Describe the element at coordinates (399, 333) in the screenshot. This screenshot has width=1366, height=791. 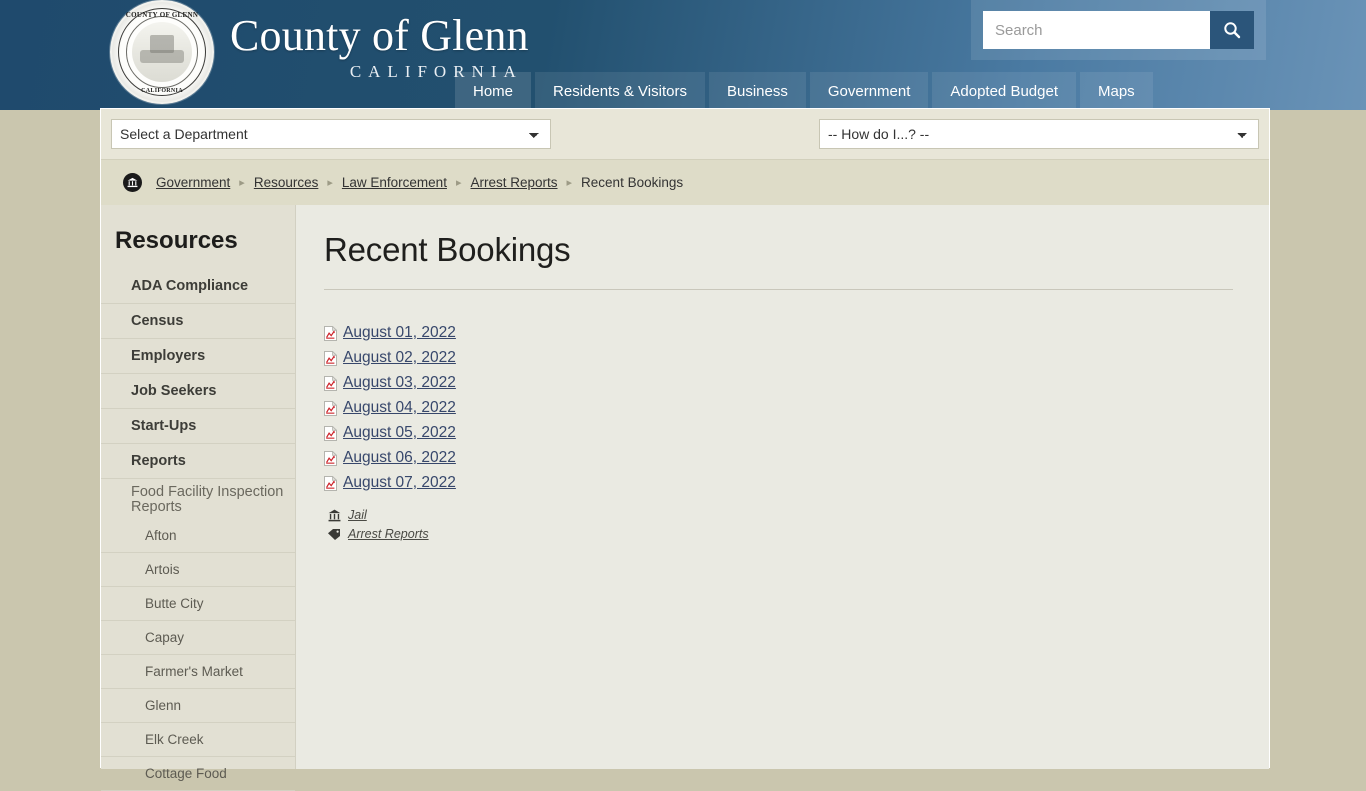
I see `document-link: August 01, 2022` at that location.